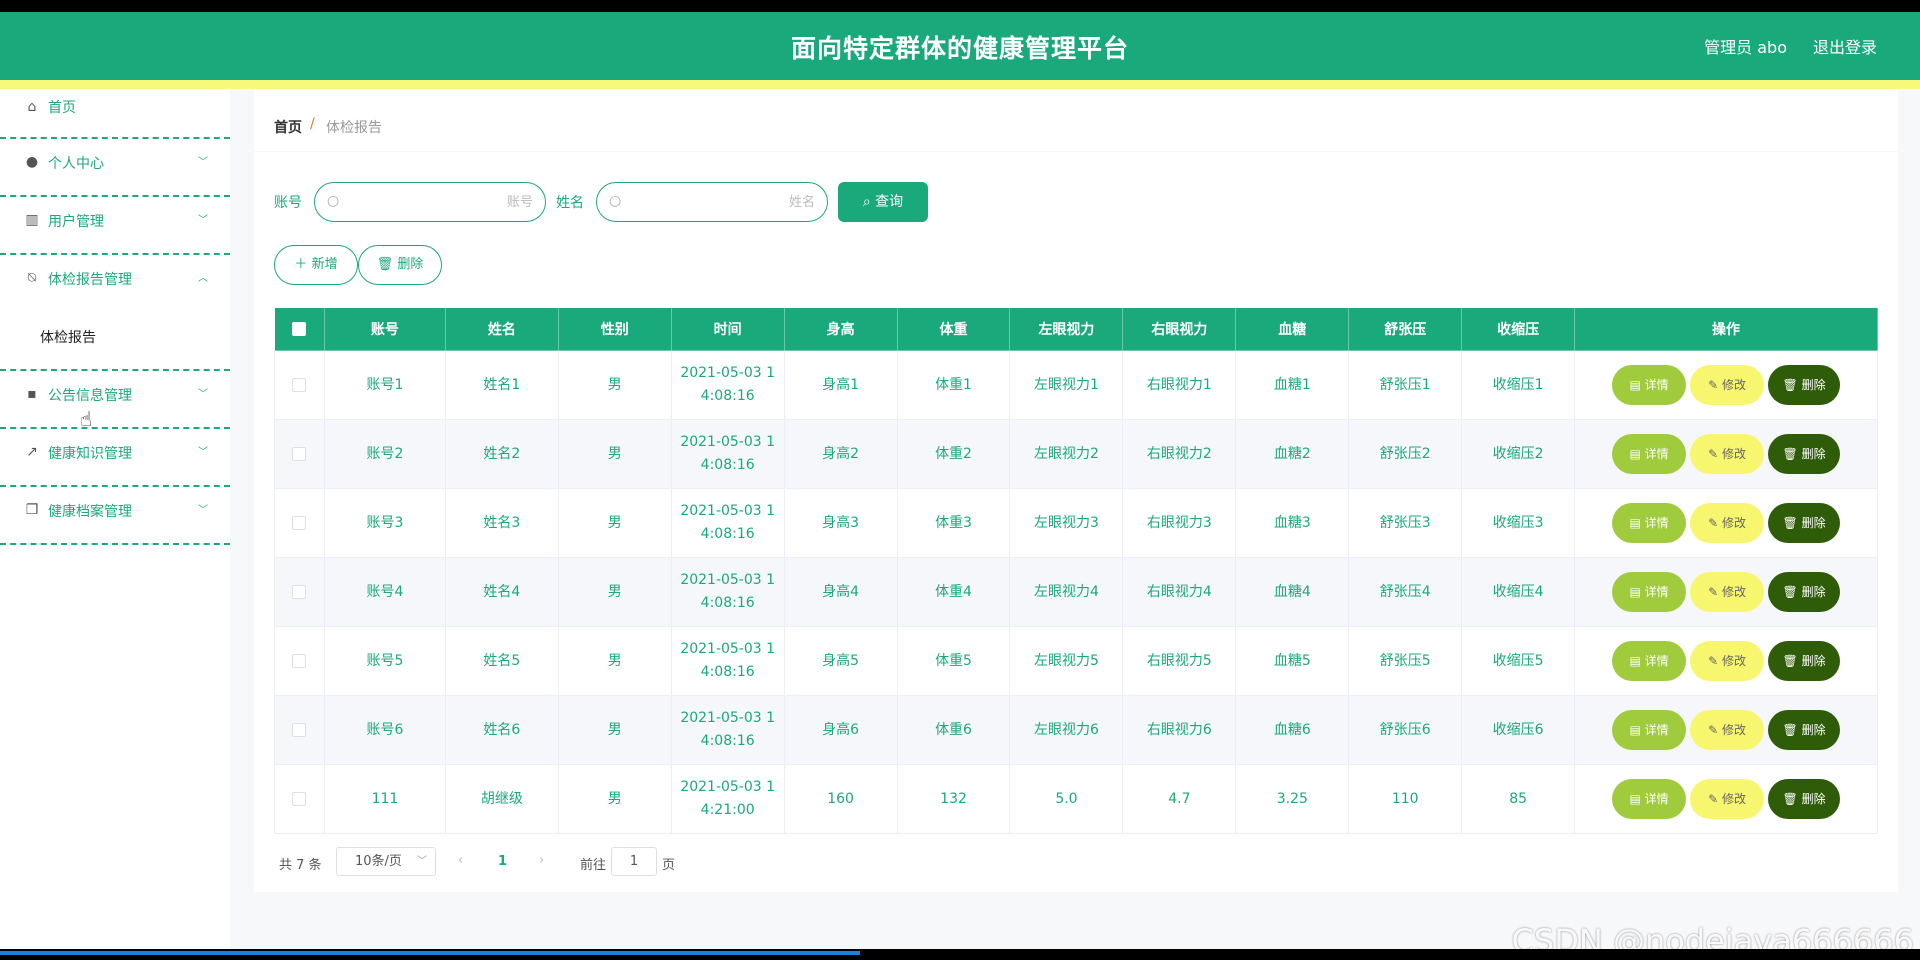 The image size is (1920, 960). I want to click on sidebar-item-knowledge: ↗ 健康知识管理 ﹀, so click(115, 458).